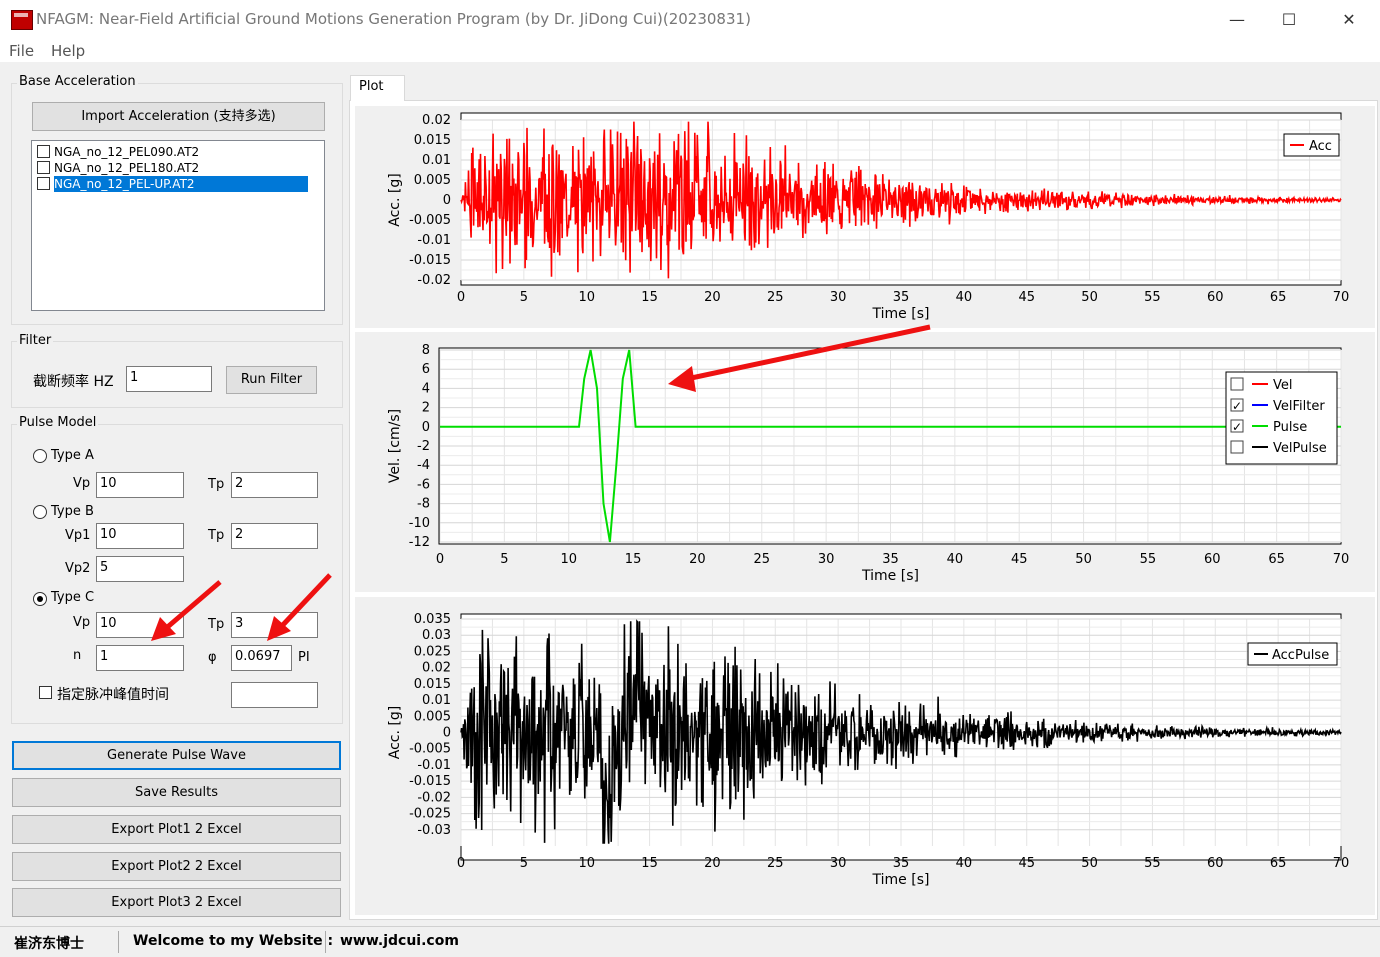  I want to click on x-tick-label: 20, so click(712, 297).